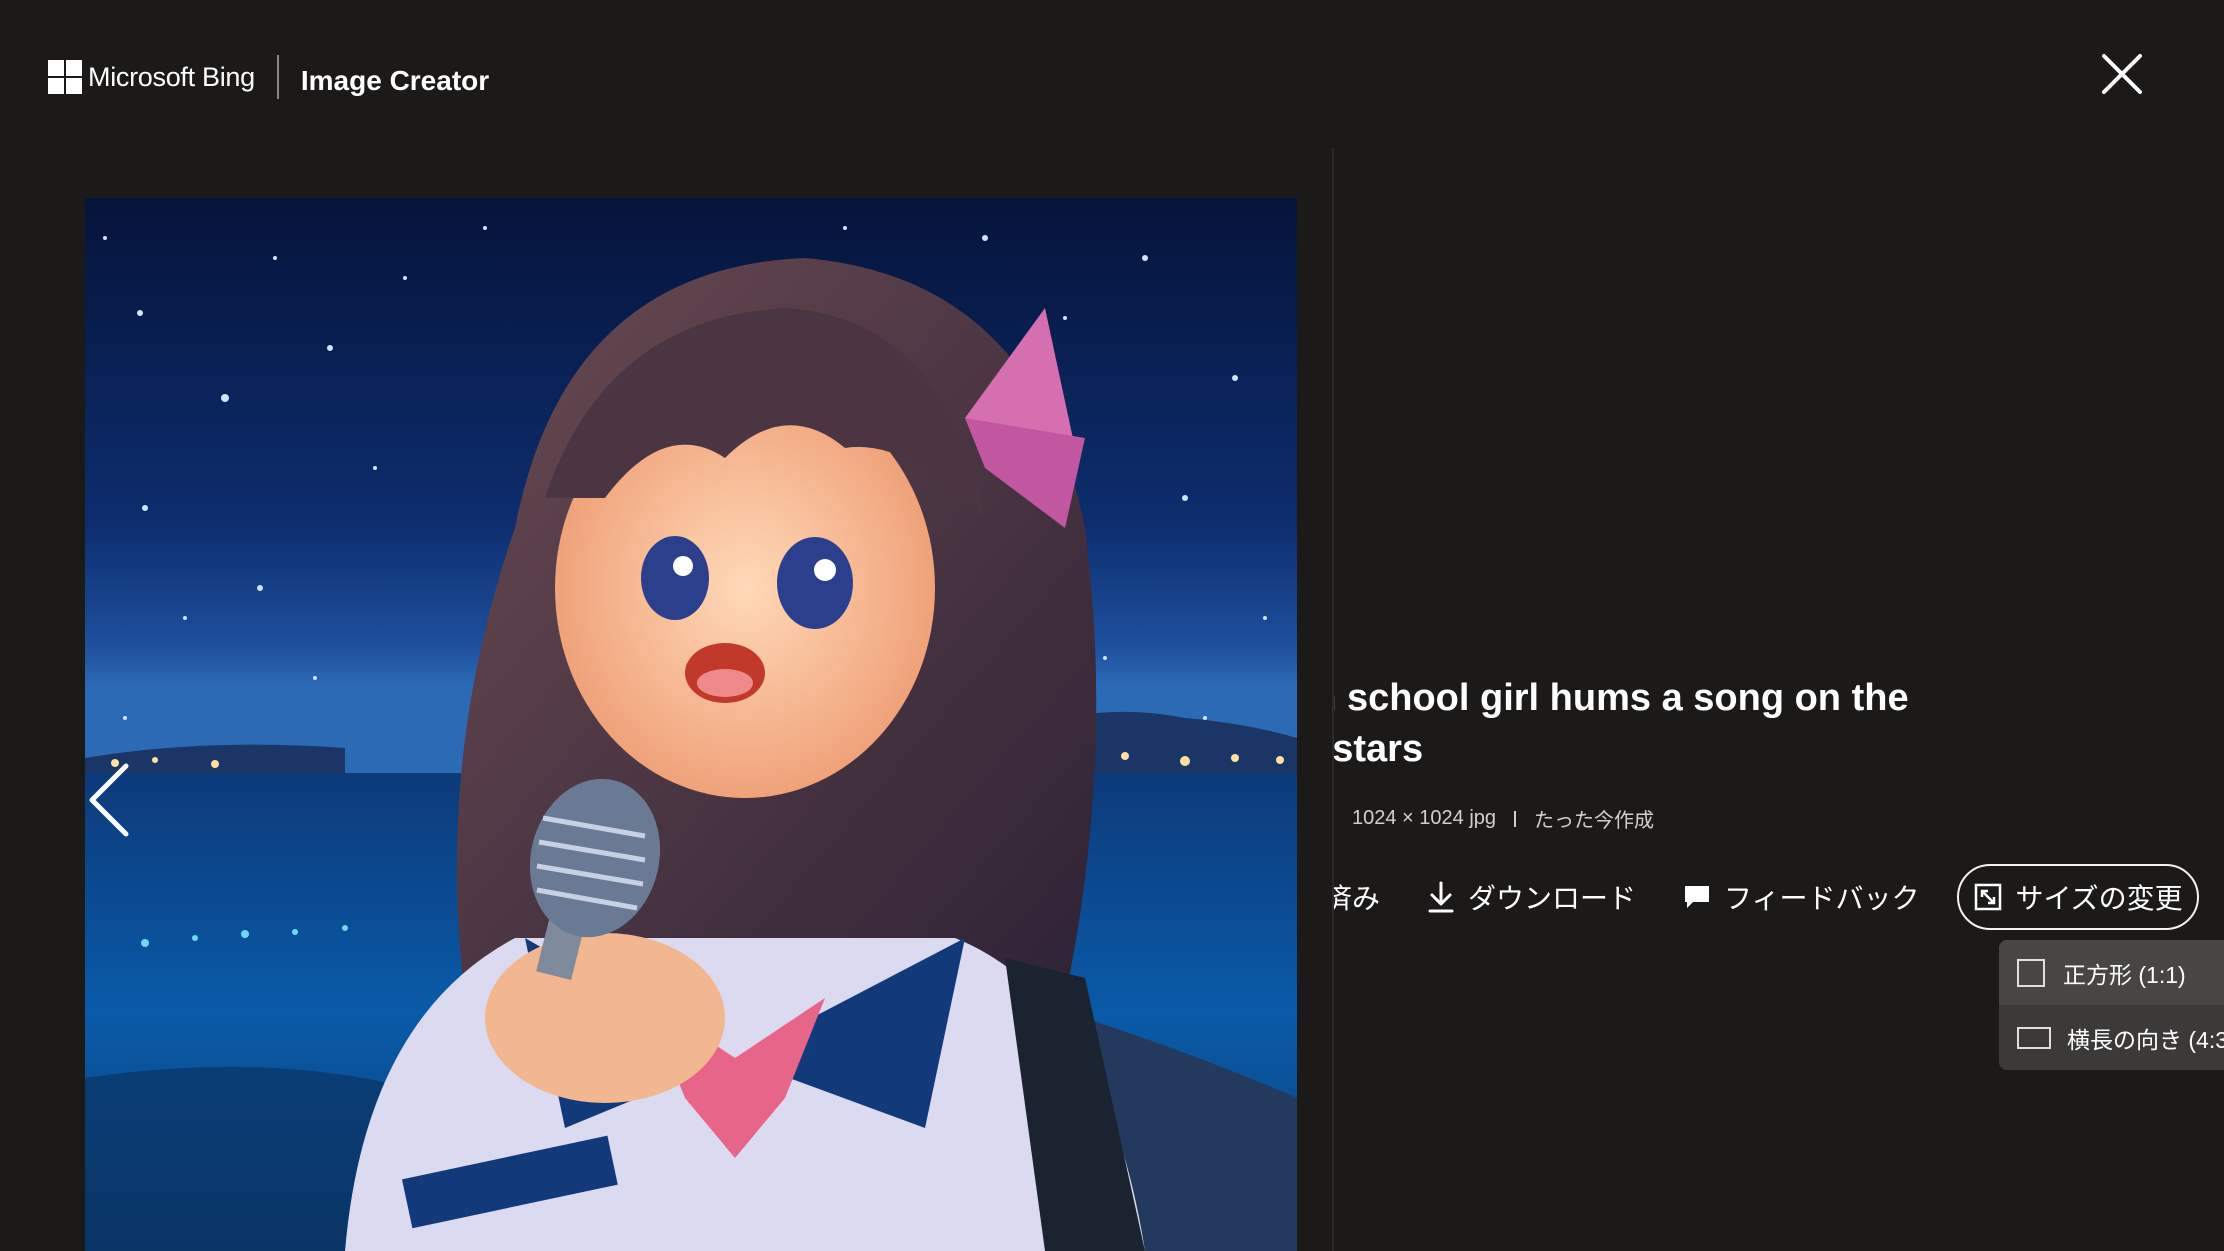 The width and height of the screenshot is (2224, 1251). I want to click on saved-label: 存済み, so click(1357, 898).